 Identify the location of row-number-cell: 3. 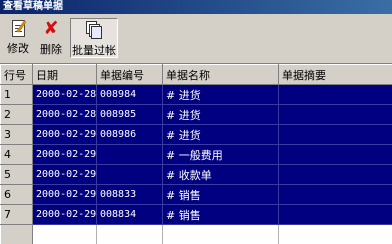
(16, 134).